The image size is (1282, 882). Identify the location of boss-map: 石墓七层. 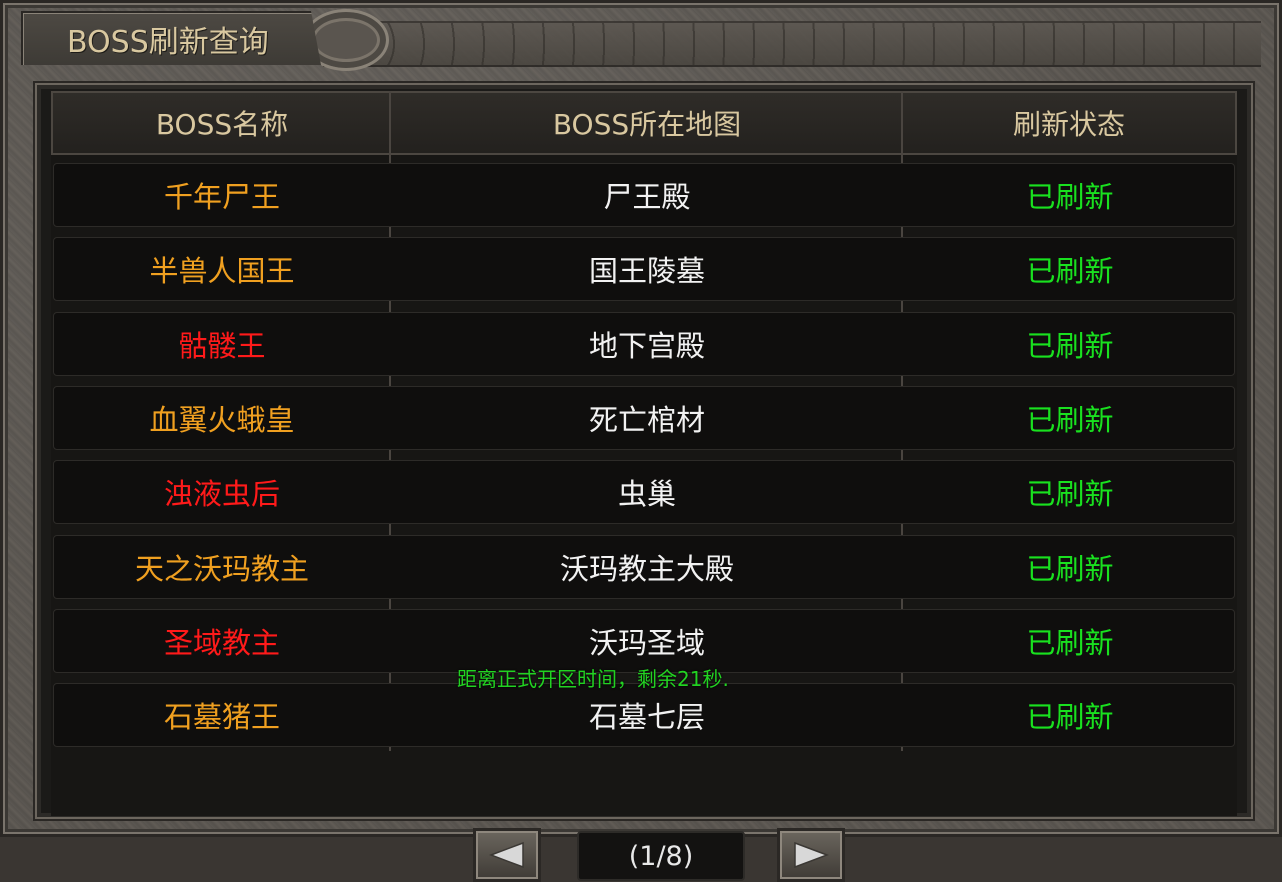
(646, 717).